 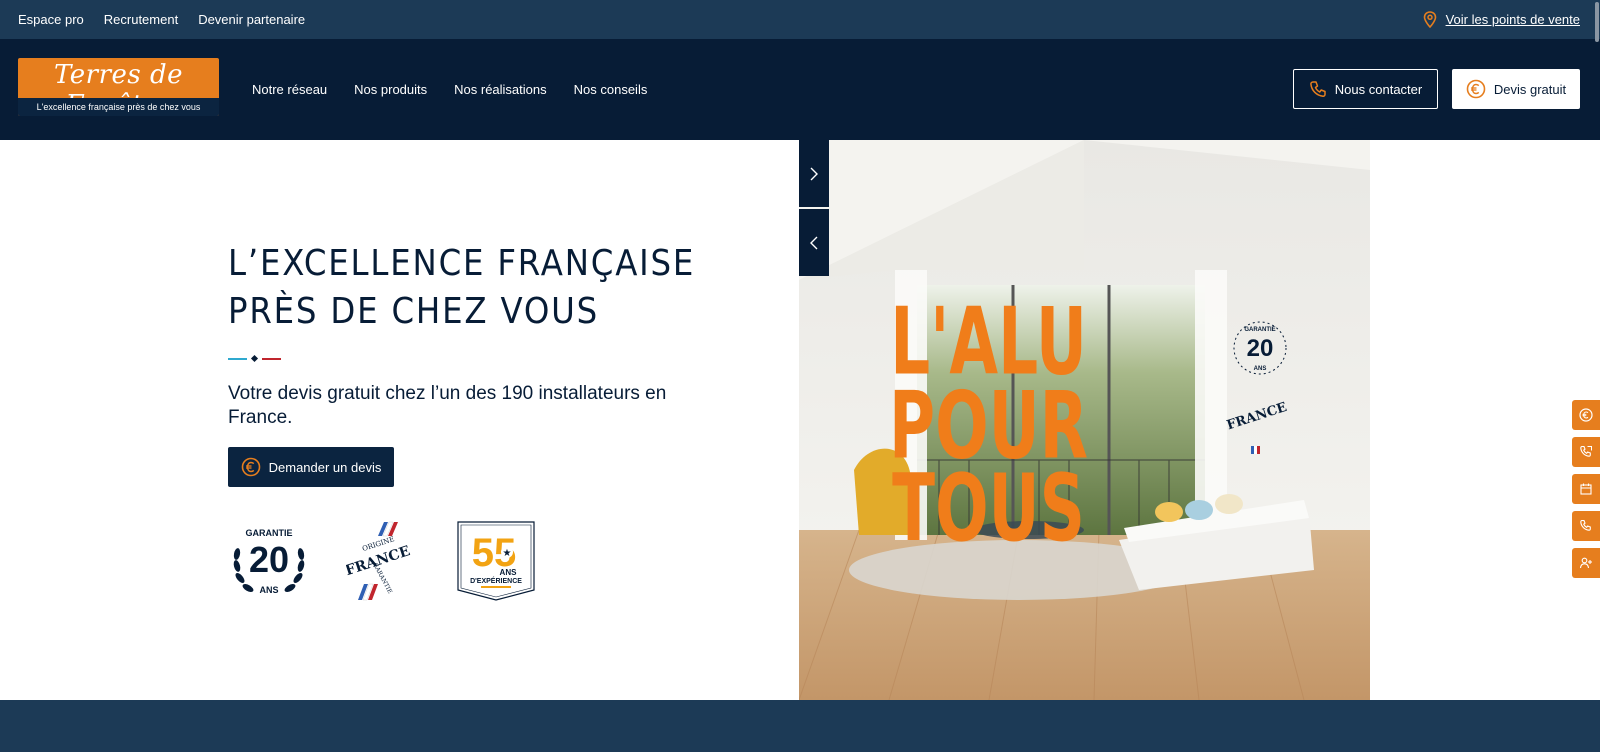 What do you see at coordinates (1429, 19) in the screenshot?
I see `location-pin-icon` at bounding box center [1429, 19].